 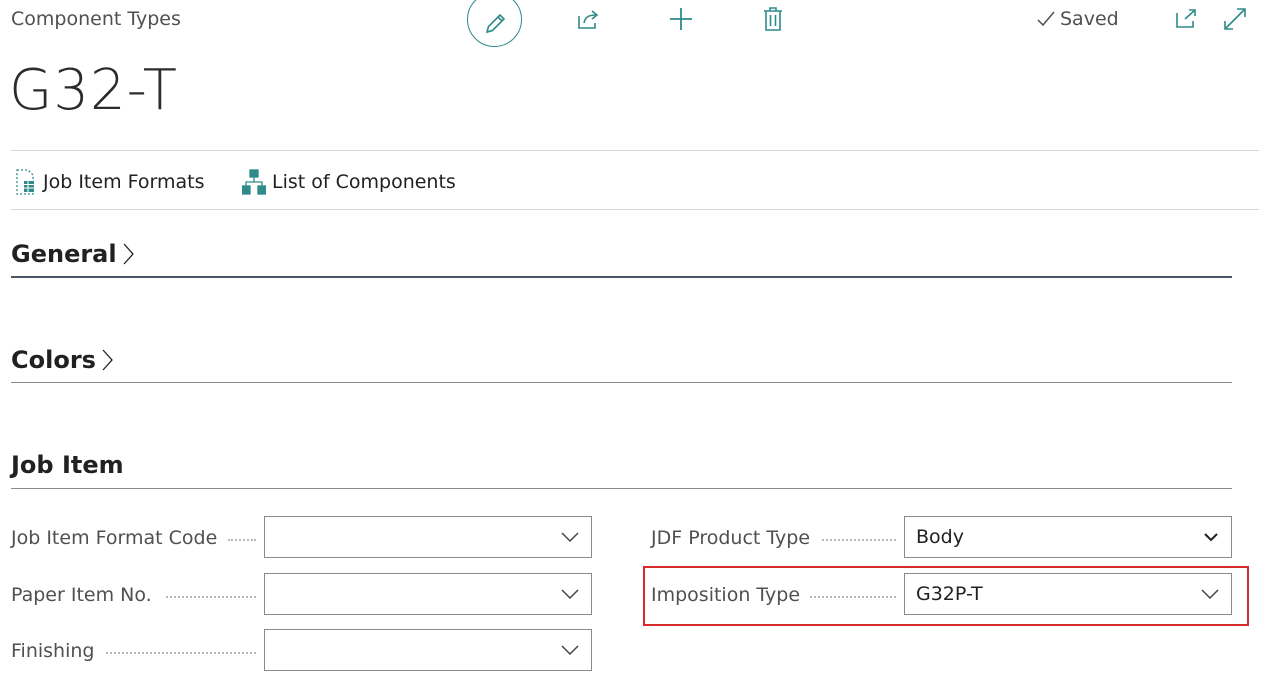 I want to click on paper-item-no-label: Paper Item No., so click(x=81, y=595).